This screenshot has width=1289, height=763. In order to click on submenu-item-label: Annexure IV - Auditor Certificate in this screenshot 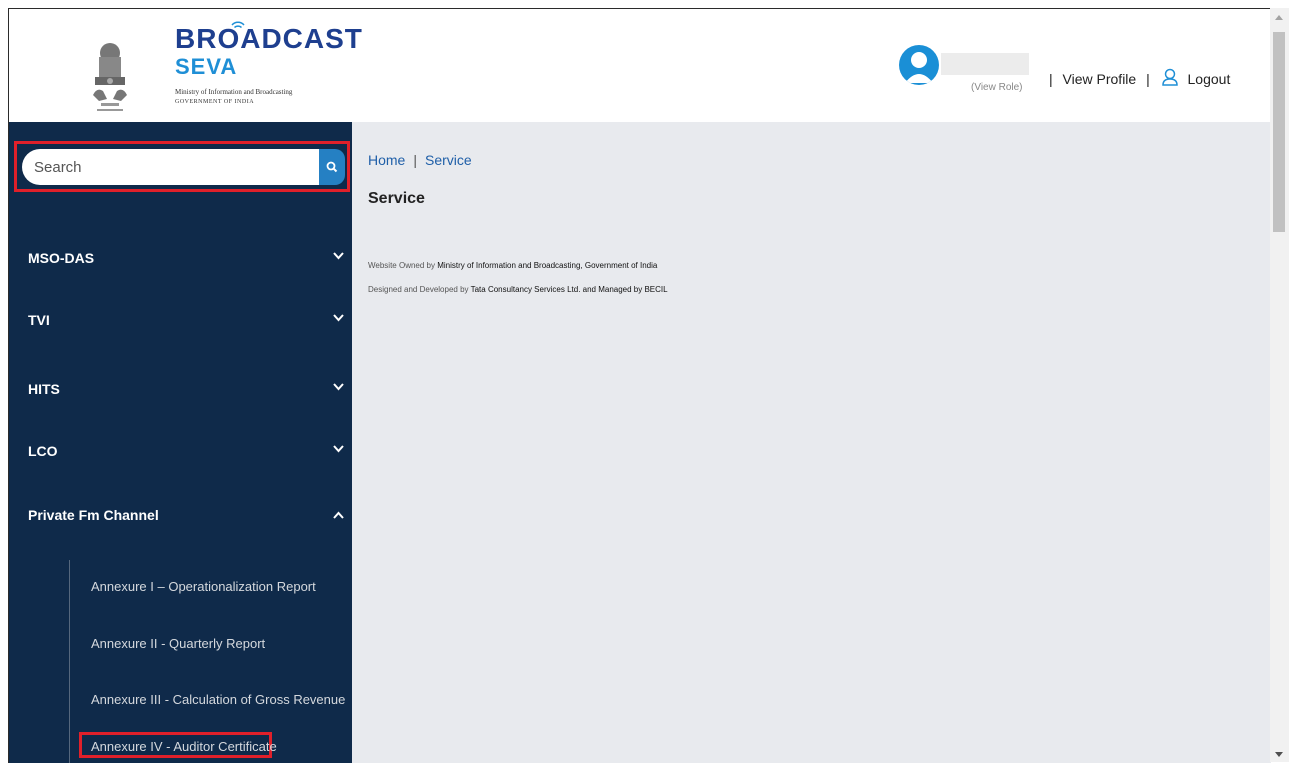, I will do `click(184, 746)`.